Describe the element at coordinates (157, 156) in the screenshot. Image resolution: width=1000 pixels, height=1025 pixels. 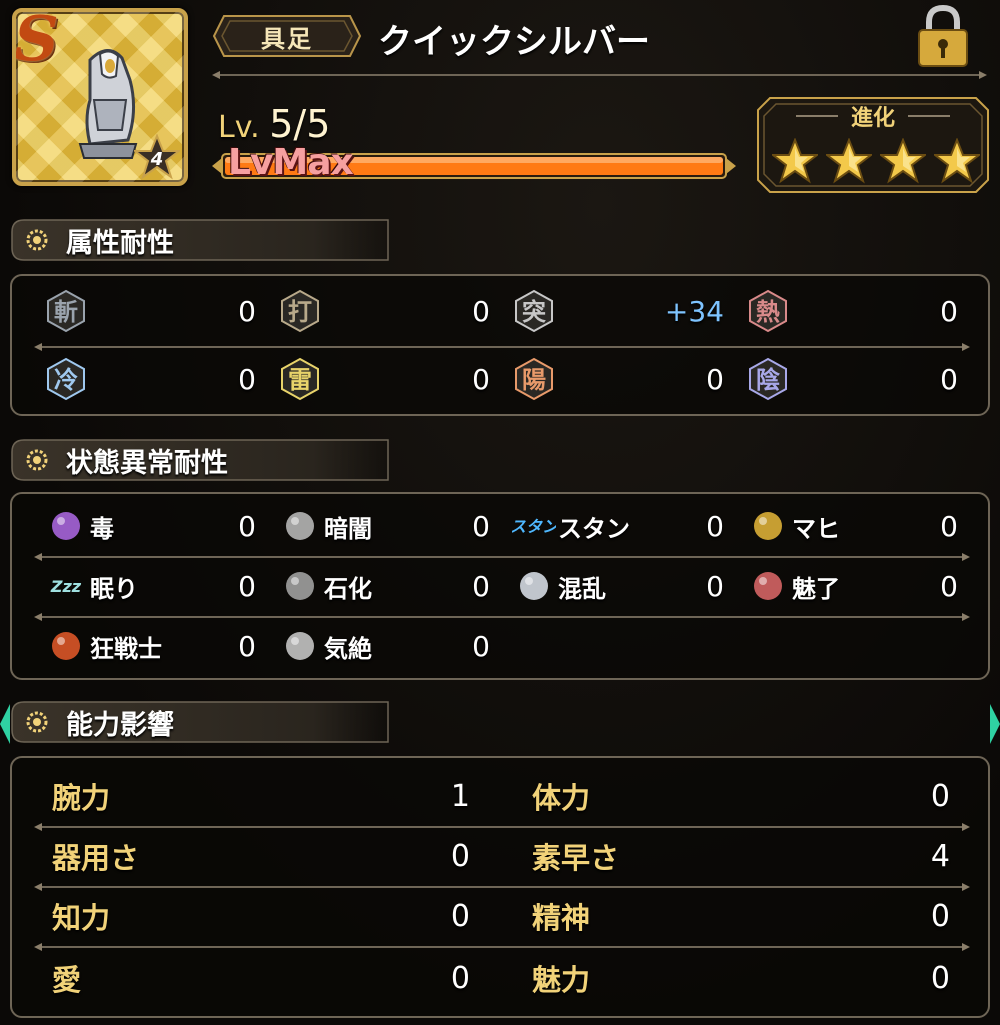
I see `rank-star-icon: 4` at that location.